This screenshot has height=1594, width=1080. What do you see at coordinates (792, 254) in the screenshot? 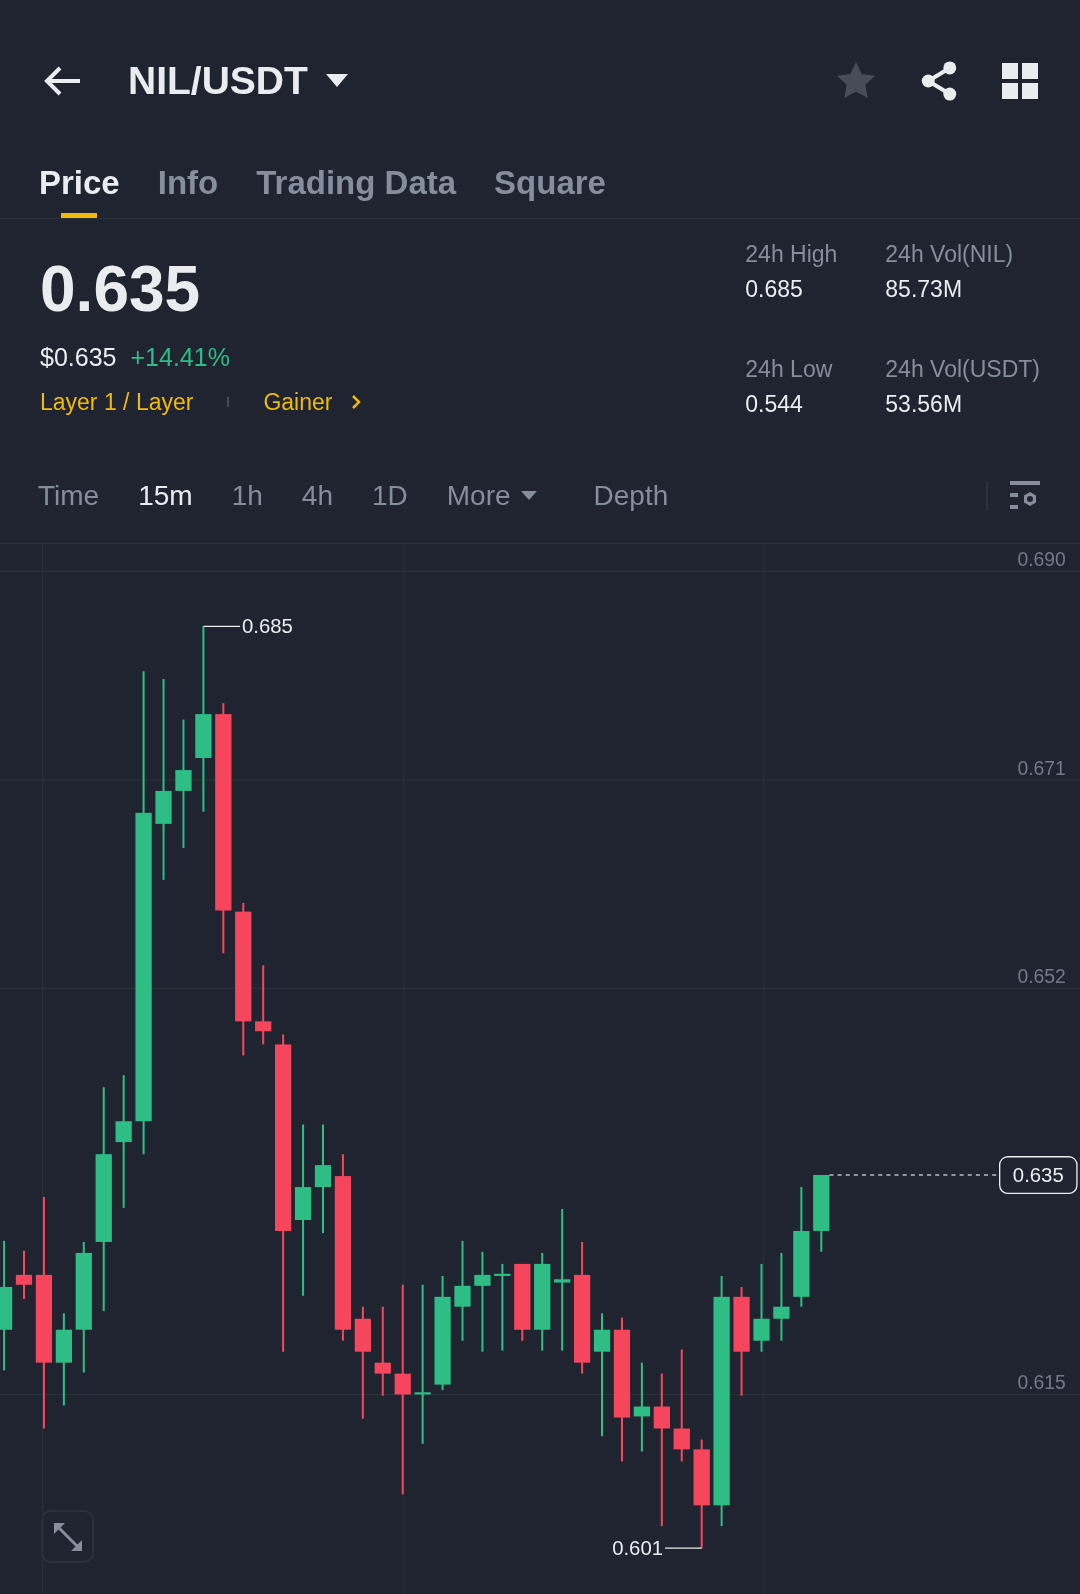
I see `stat-label: 24h High` at bounding box center [792, 254].